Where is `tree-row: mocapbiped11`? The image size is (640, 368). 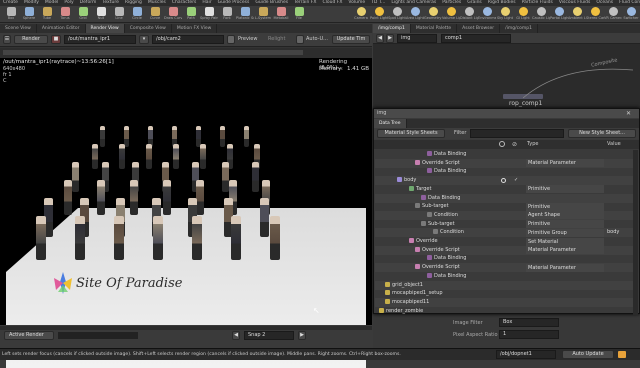
tree-row: mocapbiped11 is located at coordinates (506, 302).